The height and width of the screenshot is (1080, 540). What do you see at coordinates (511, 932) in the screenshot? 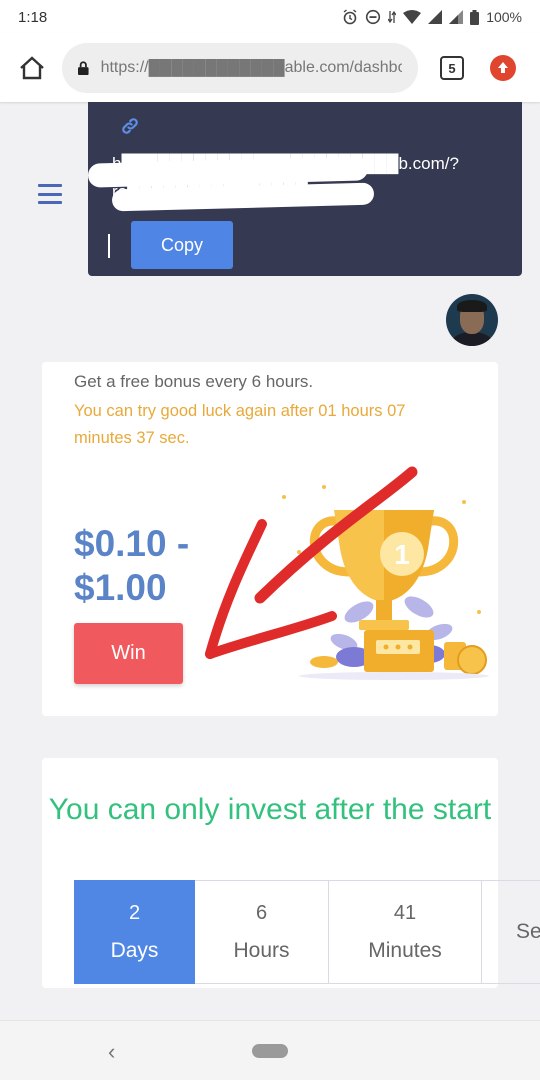
I see `countdown-seconds: Se` at bounding box center [511, 932].